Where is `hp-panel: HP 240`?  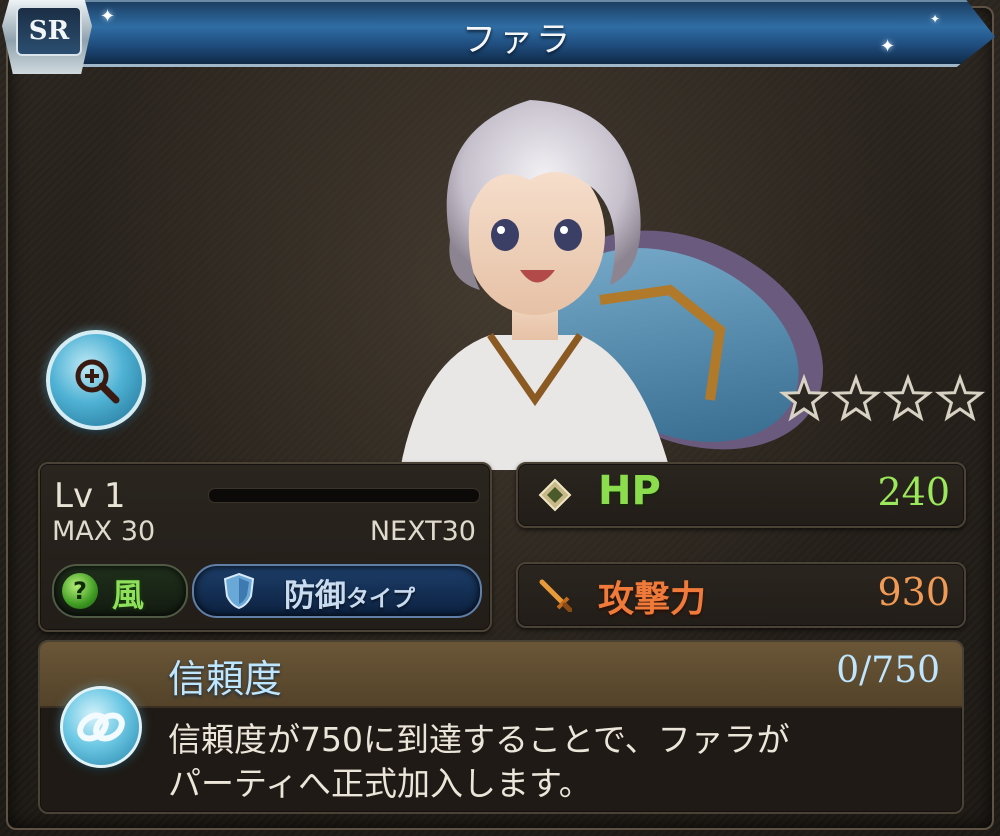
hp-panel: HP 240 is located at coordinates (741, 495).